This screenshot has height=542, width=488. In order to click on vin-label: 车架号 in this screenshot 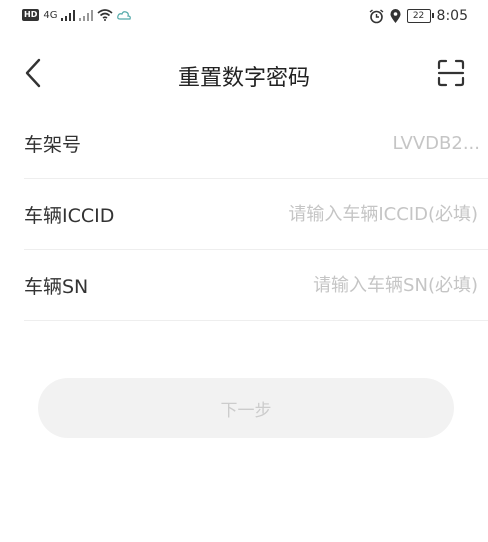, I will do `click(53, 144)`.